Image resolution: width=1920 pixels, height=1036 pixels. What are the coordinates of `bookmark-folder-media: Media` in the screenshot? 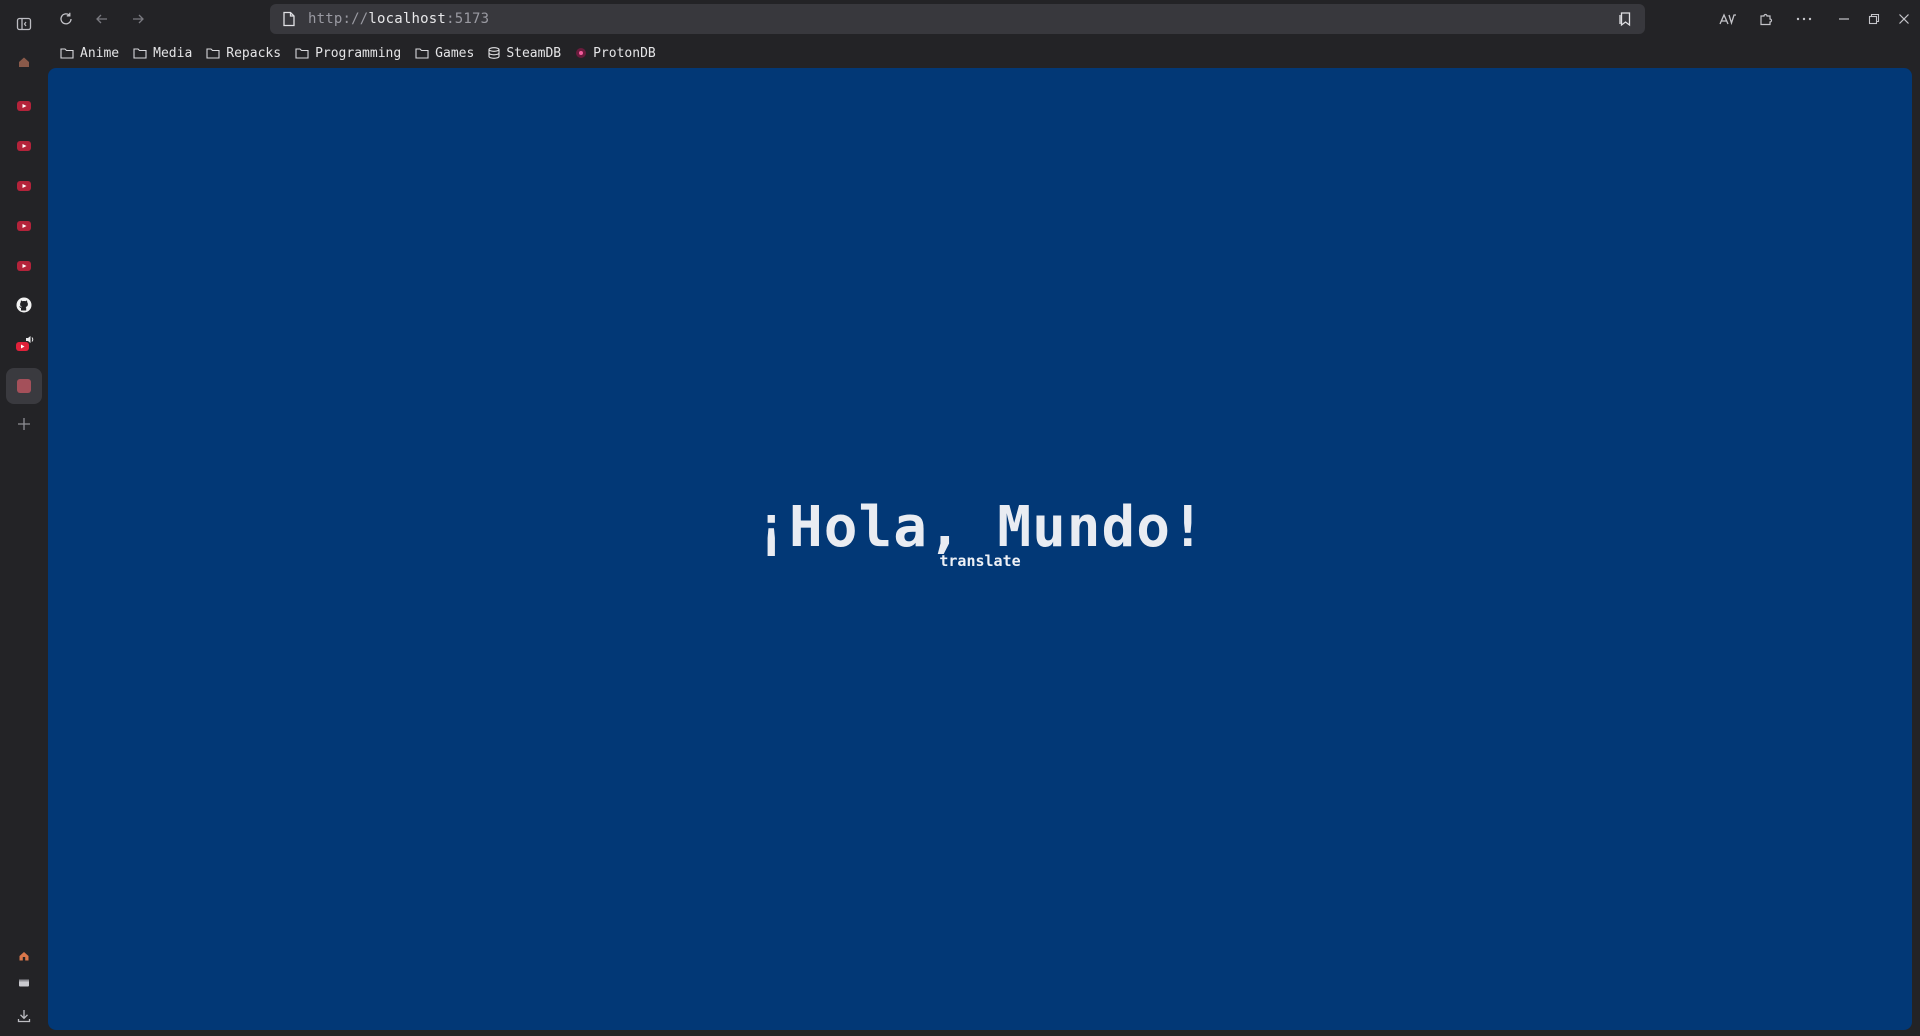 It's located at (162, 53).